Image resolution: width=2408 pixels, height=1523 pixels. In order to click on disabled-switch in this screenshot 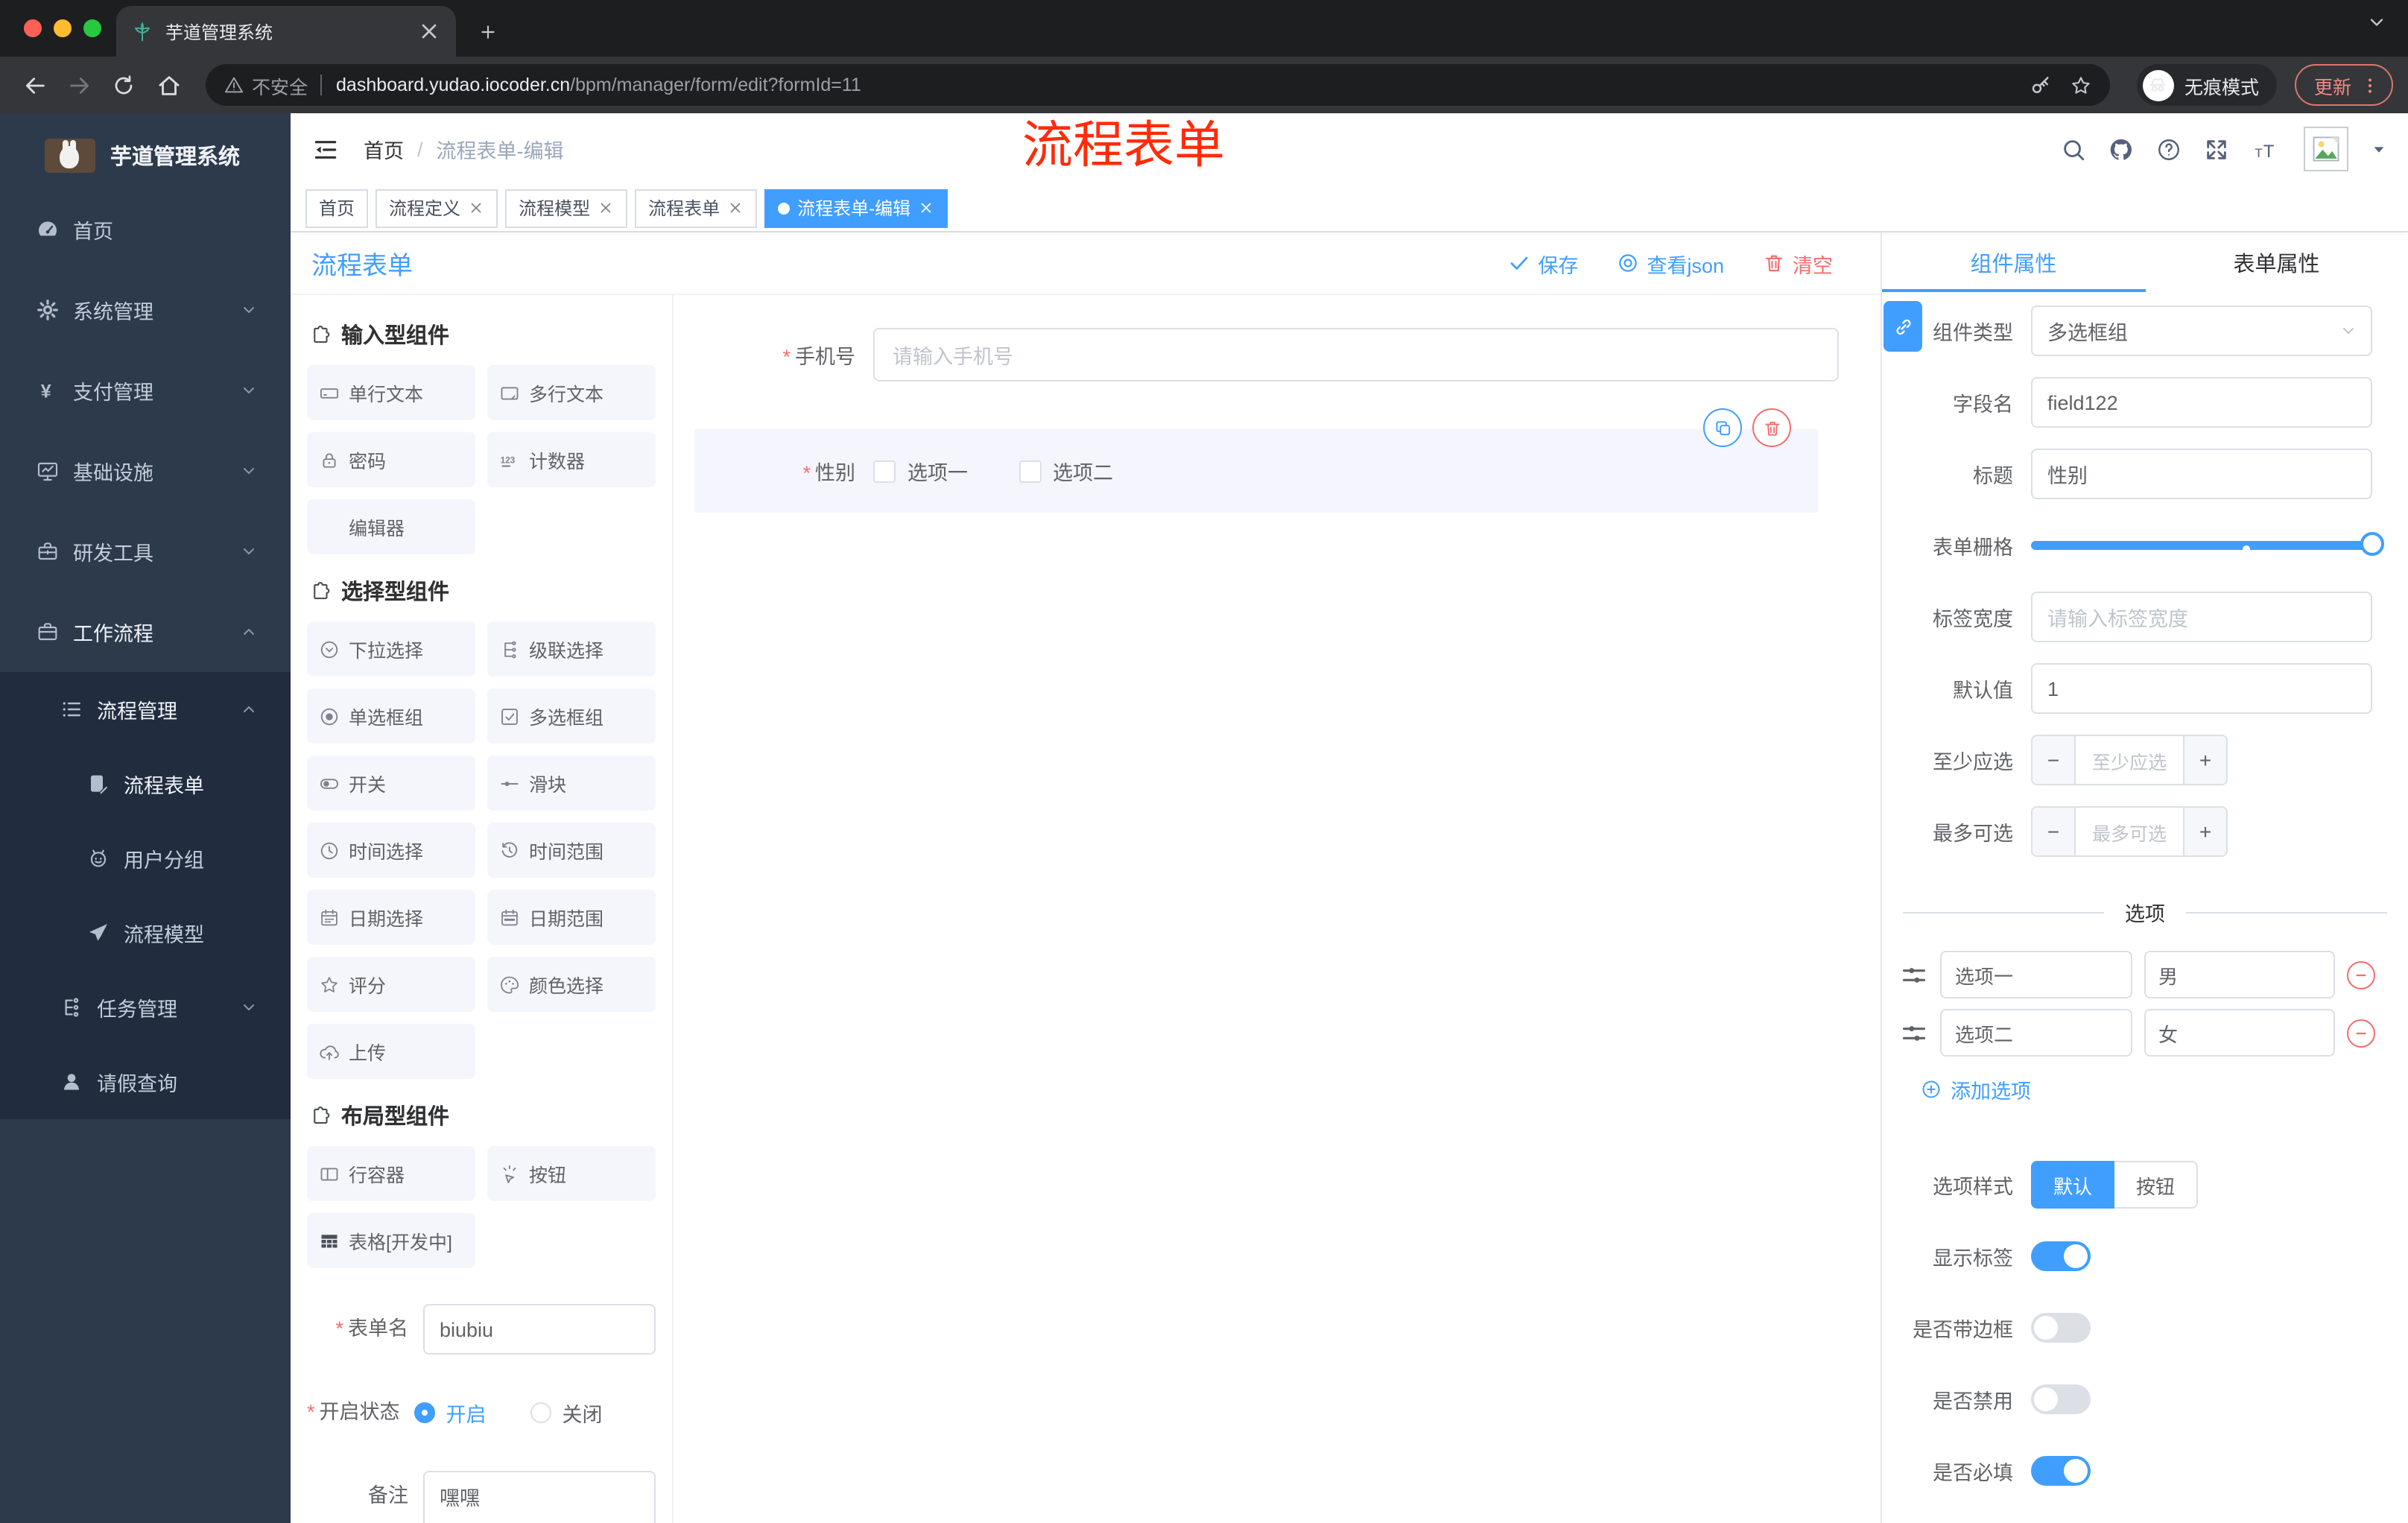, I will do `click(2061, 1399)`.